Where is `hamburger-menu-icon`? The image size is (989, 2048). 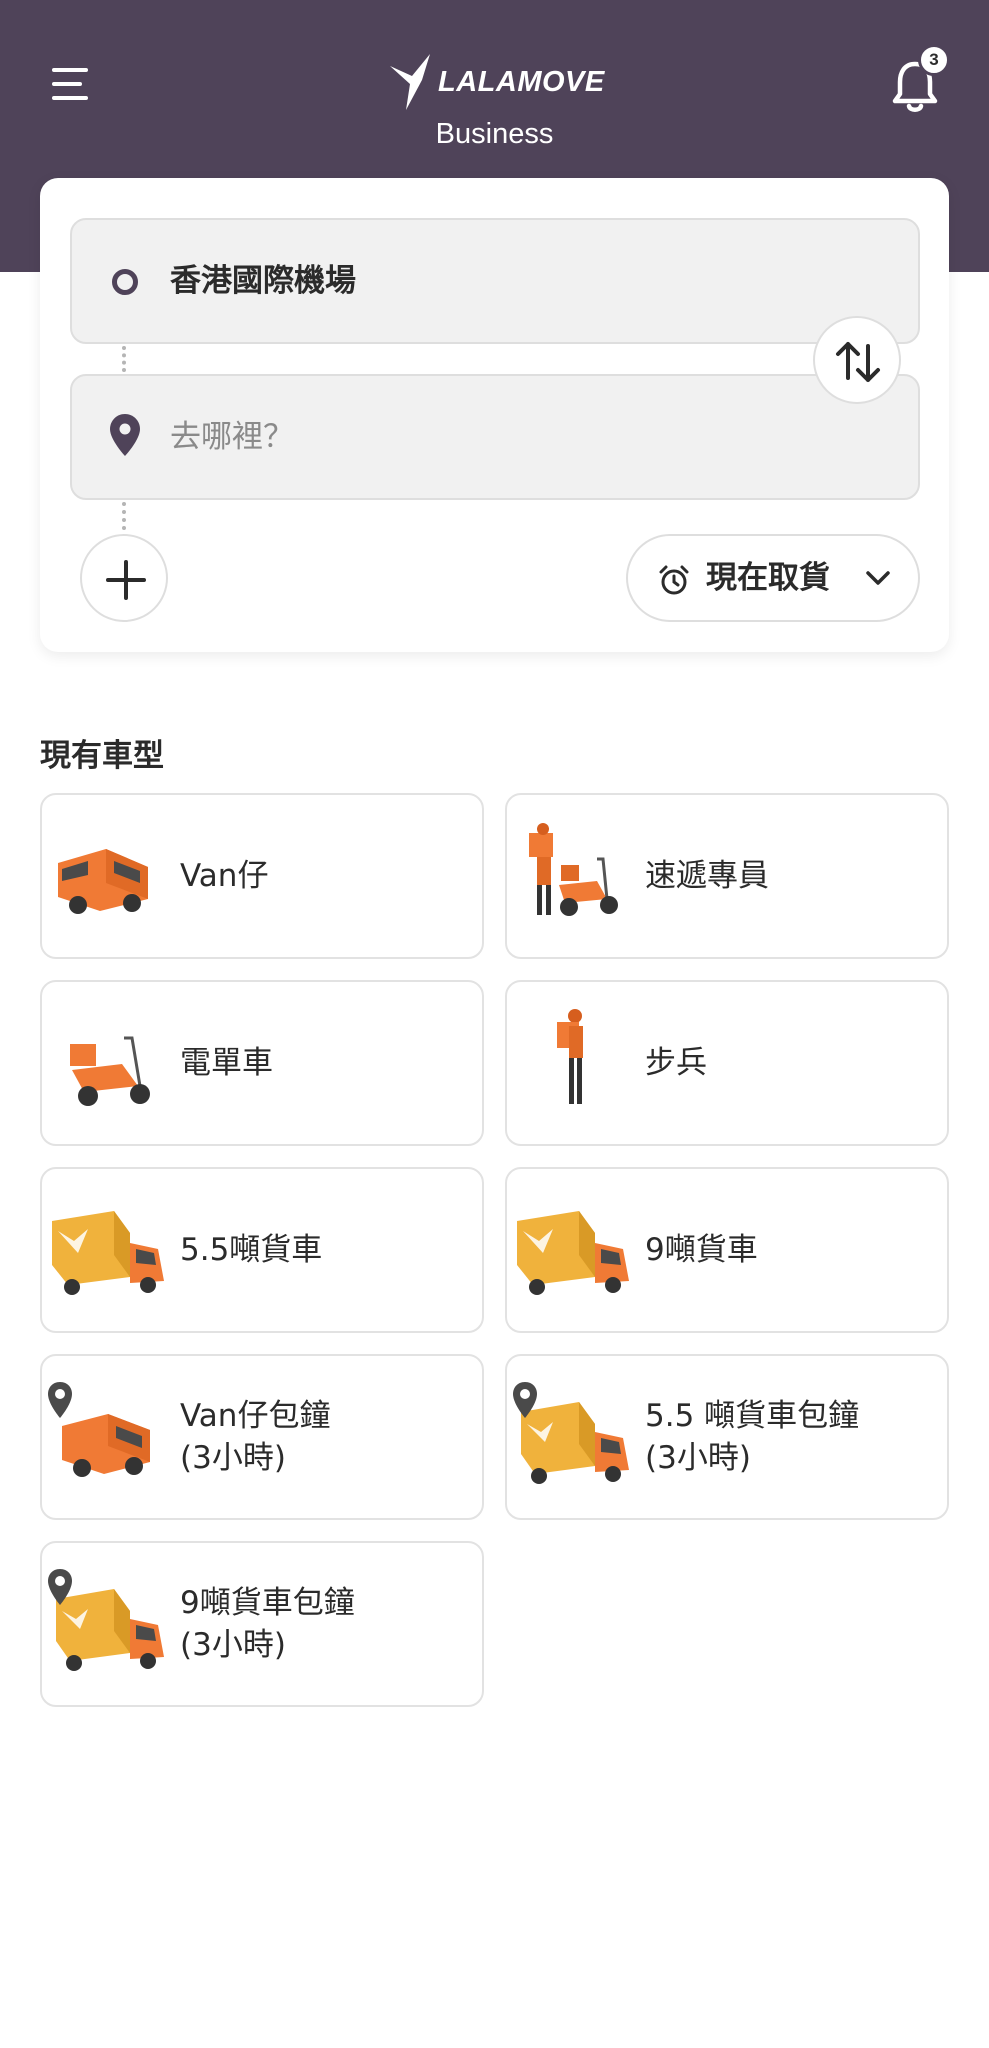 hamburger-menu-icon is located at coordinates (72, 86).